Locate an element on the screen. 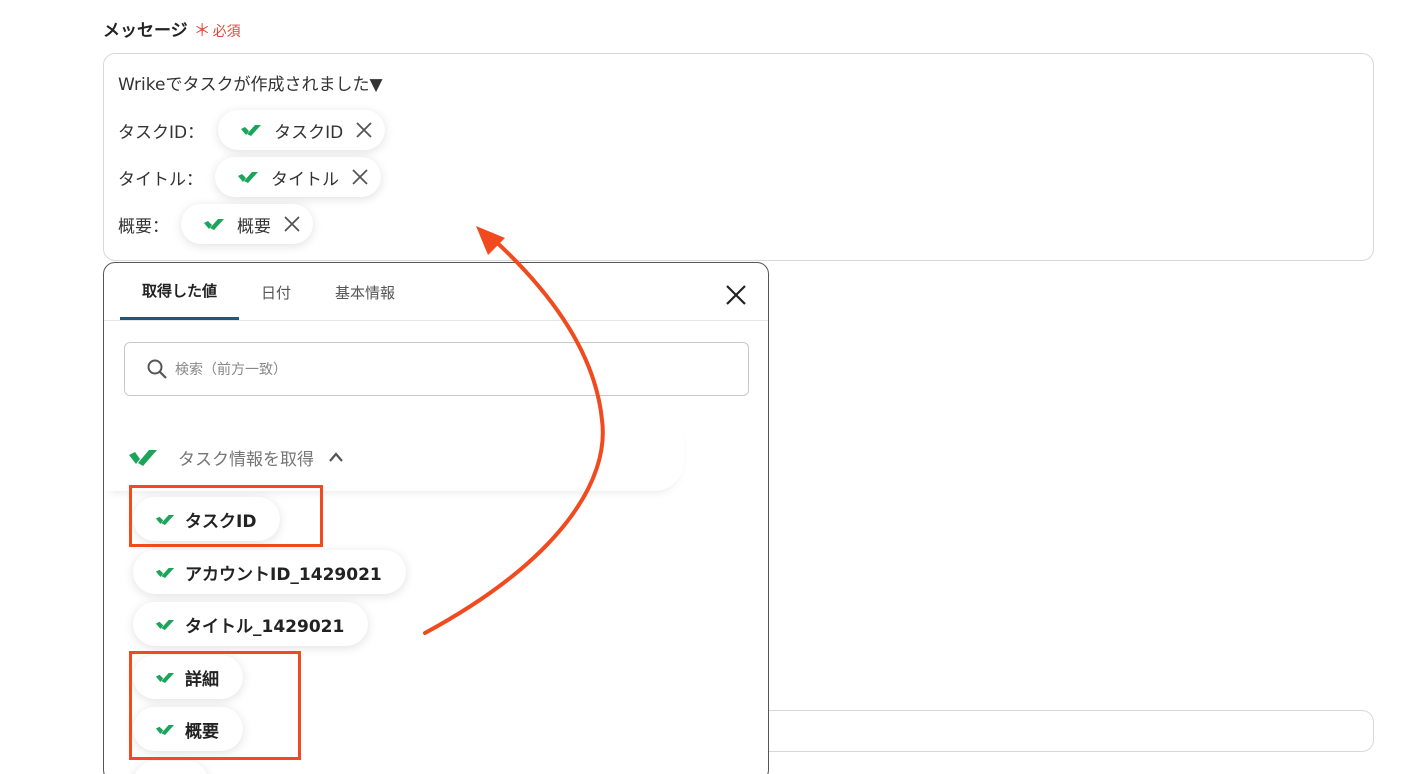  message-row-title: タイトル： タイトル is located at coordinates (249, 177).